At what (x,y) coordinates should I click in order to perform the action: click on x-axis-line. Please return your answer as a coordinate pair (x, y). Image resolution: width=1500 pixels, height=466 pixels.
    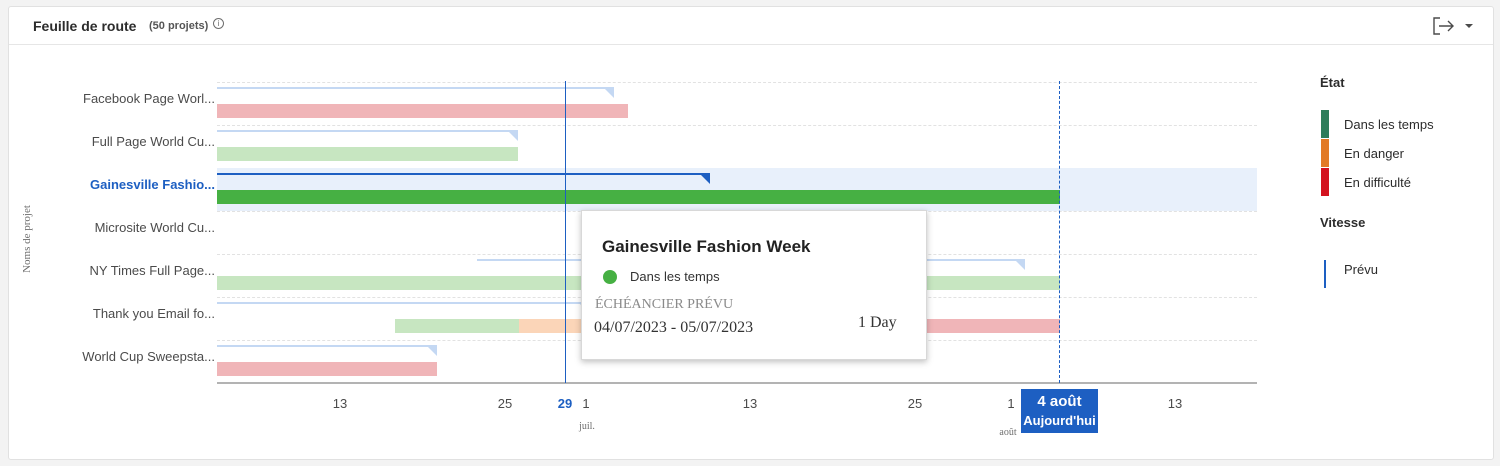
    Looking at the image, I should click on (737, 383).